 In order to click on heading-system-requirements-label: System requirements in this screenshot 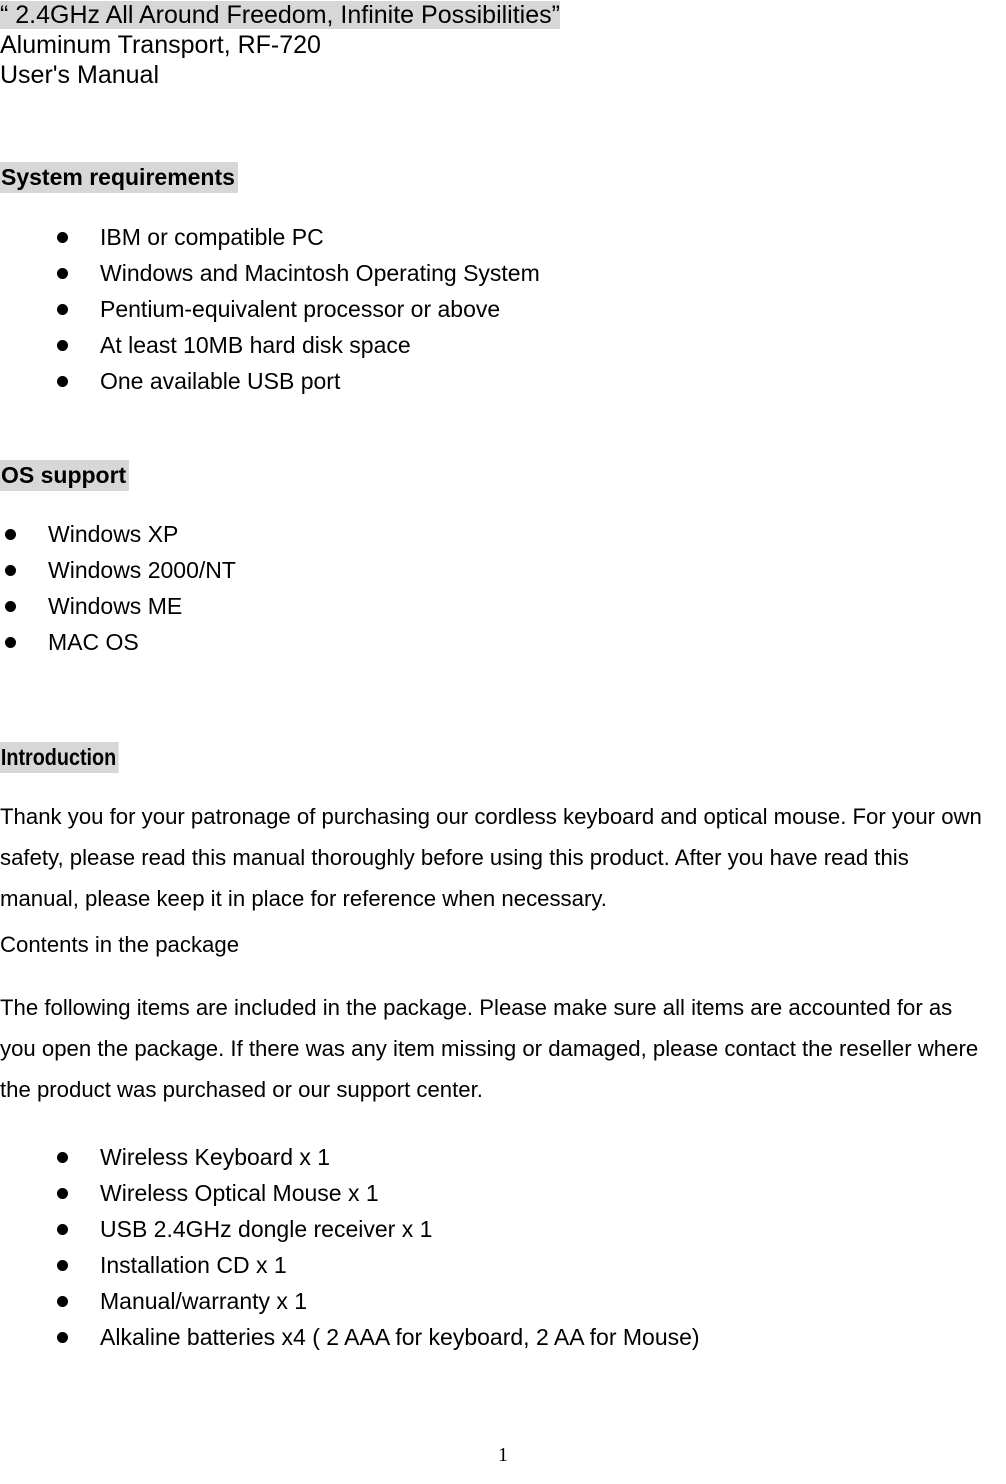, I will do `click(119, 177)`.